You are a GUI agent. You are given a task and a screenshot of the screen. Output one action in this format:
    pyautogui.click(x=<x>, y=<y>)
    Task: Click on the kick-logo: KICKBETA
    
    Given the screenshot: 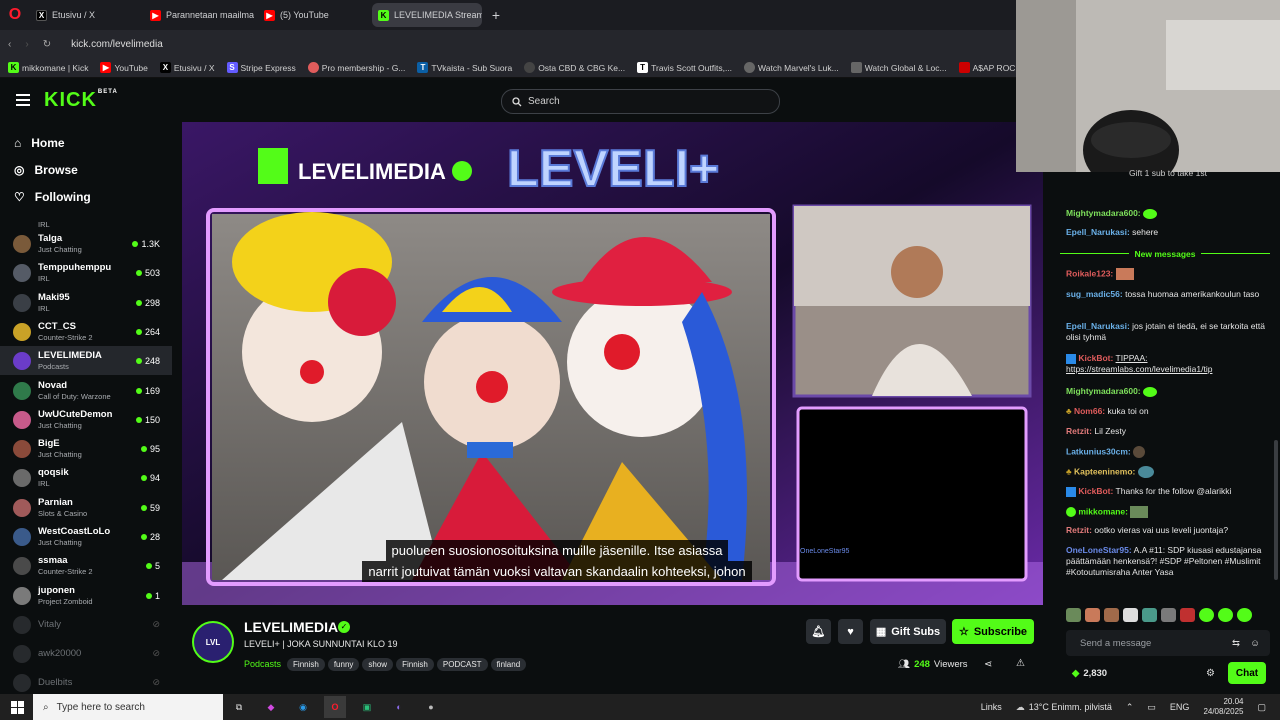 What is the action you would take?
    pyautogui.click(x=81, y=100)
    